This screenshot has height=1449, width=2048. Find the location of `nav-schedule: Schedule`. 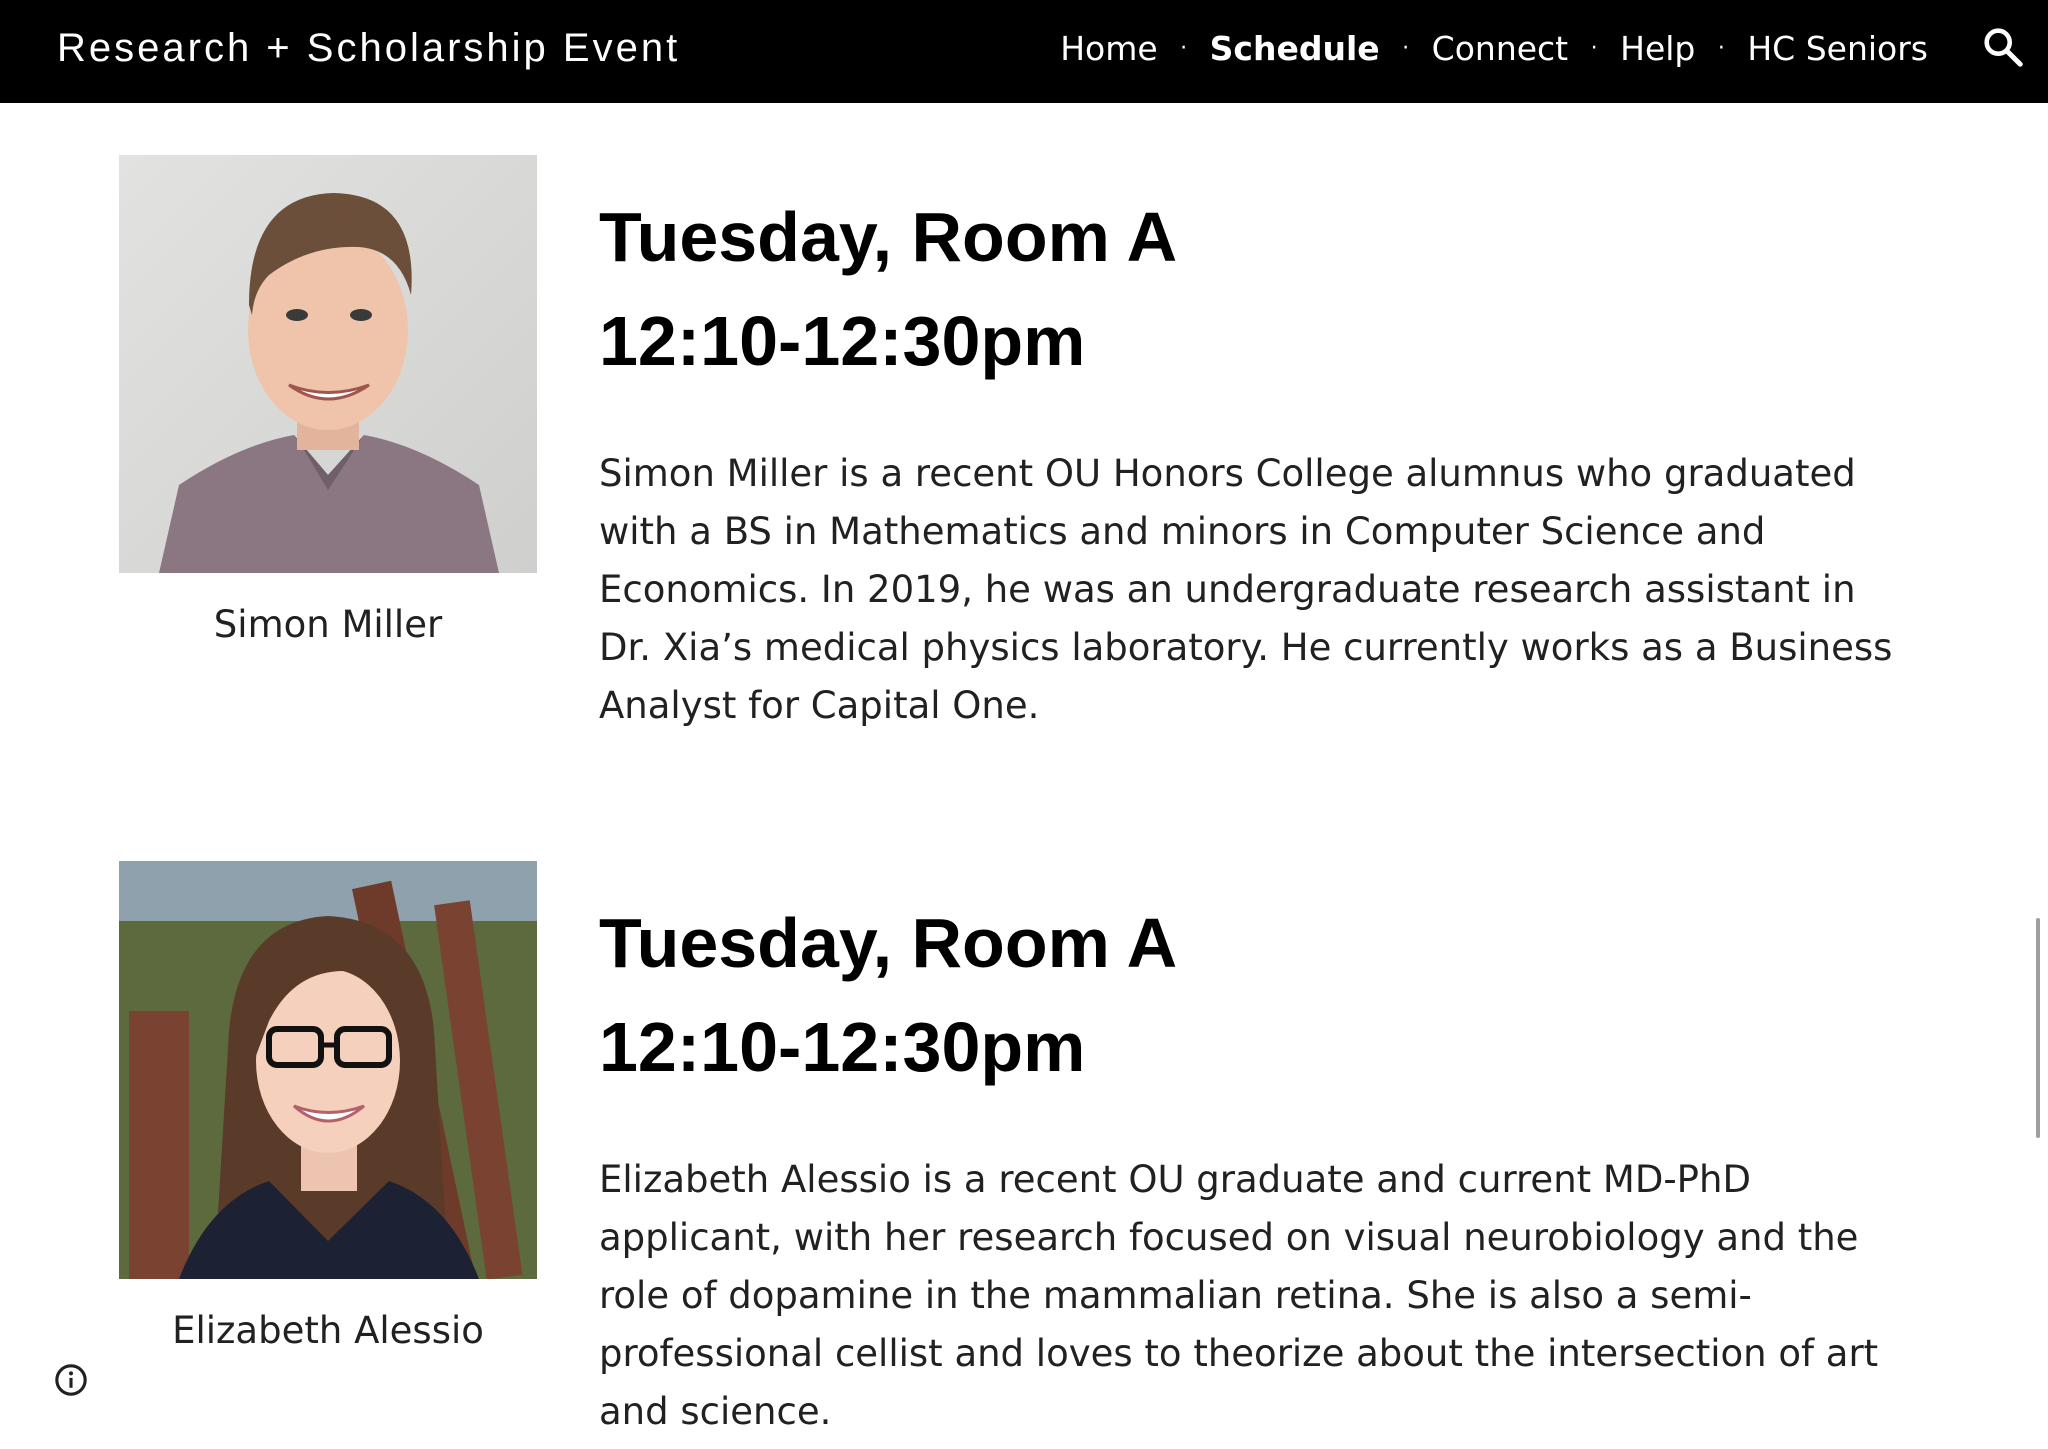

nav-schedule: Schedule is located at coordinates (1295, 48).